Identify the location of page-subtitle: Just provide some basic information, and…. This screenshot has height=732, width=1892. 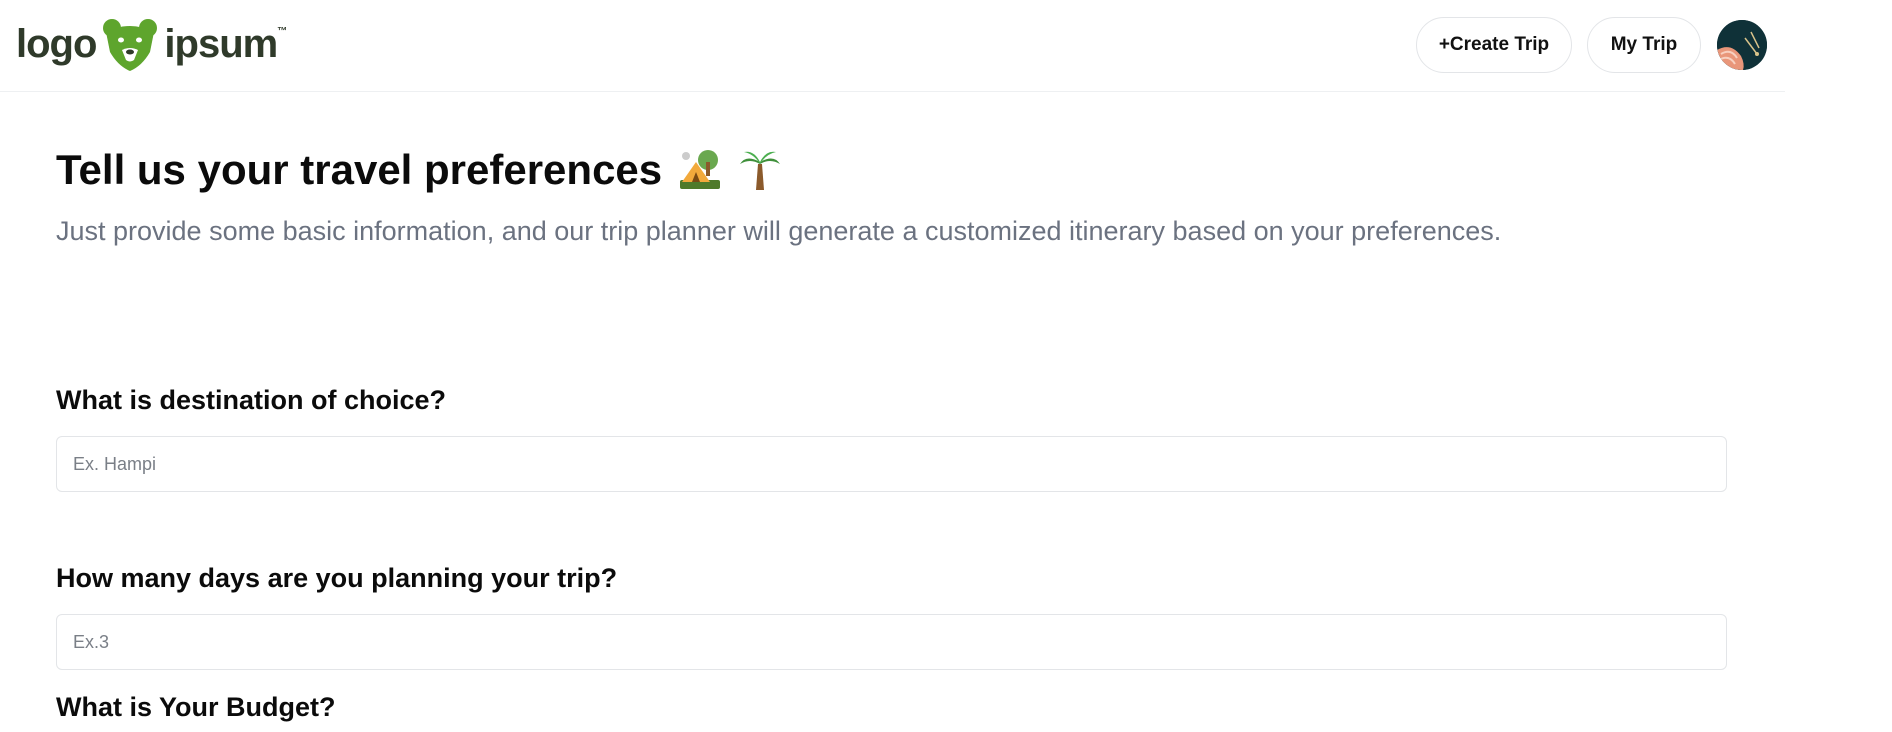
(779, 231).